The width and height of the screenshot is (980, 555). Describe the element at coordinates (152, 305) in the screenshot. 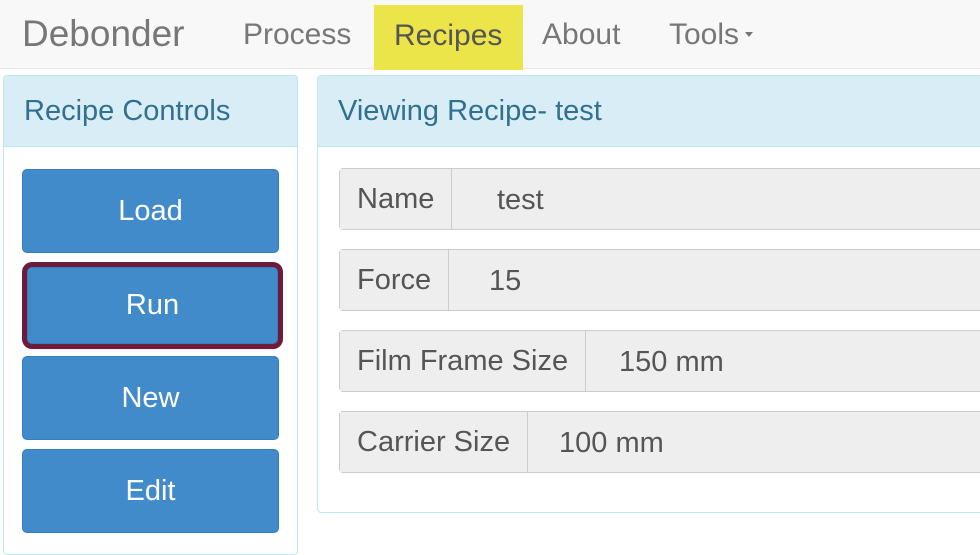

I see `run-button: Run` at that location.